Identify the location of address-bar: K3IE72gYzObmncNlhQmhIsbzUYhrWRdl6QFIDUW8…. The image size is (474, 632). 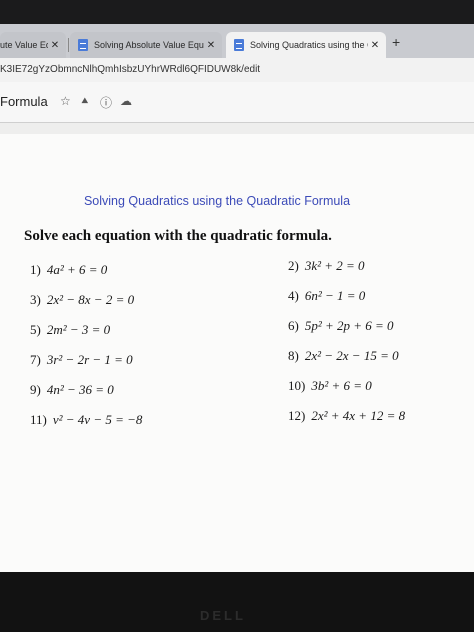
(237, 70).